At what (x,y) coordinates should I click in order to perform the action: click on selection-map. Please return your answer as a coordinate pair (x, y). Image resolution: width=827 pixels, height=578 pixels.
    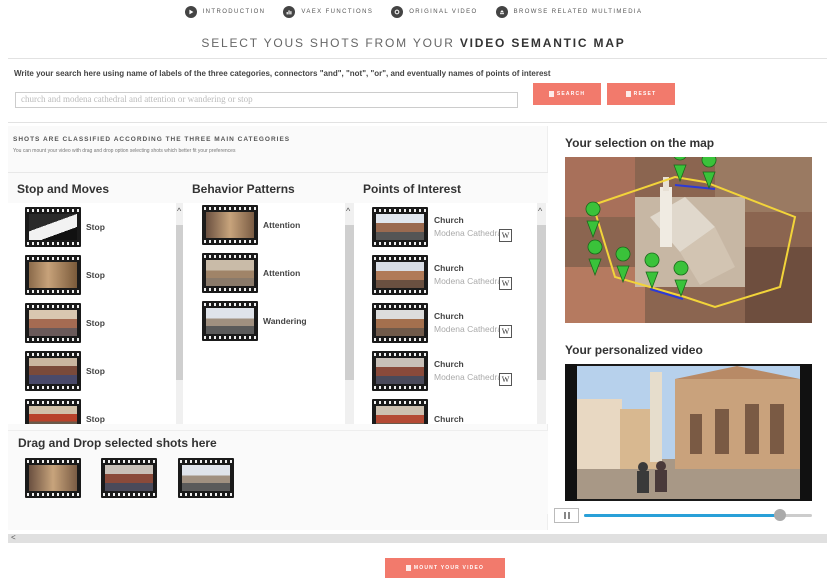
    Looking at the image, I should click on (688, 240).